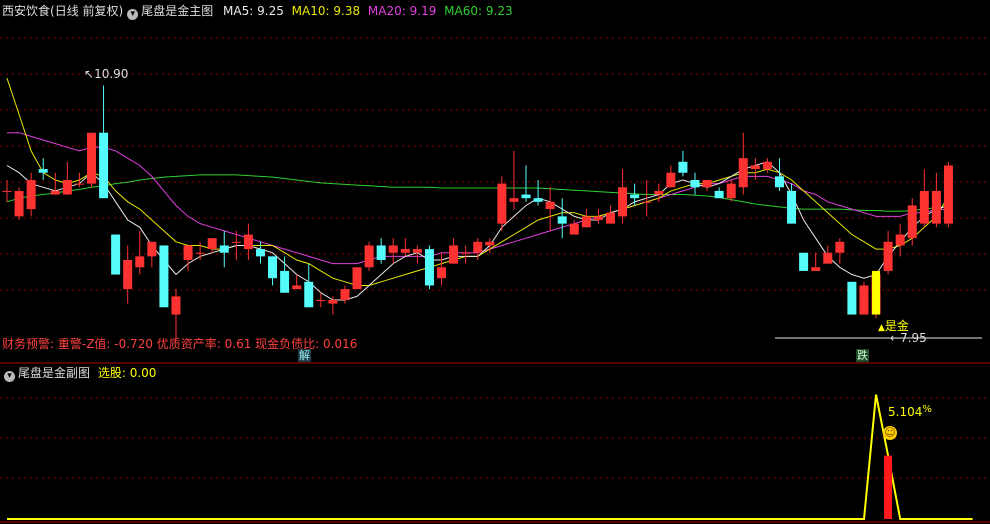 Image resolution: width=990 pixels, height=524 pixels. What do you see at coordinates (910, 411) in the screenshot?
I see `sub-peak-label: 5.104%` at bounding box center [910, 411].